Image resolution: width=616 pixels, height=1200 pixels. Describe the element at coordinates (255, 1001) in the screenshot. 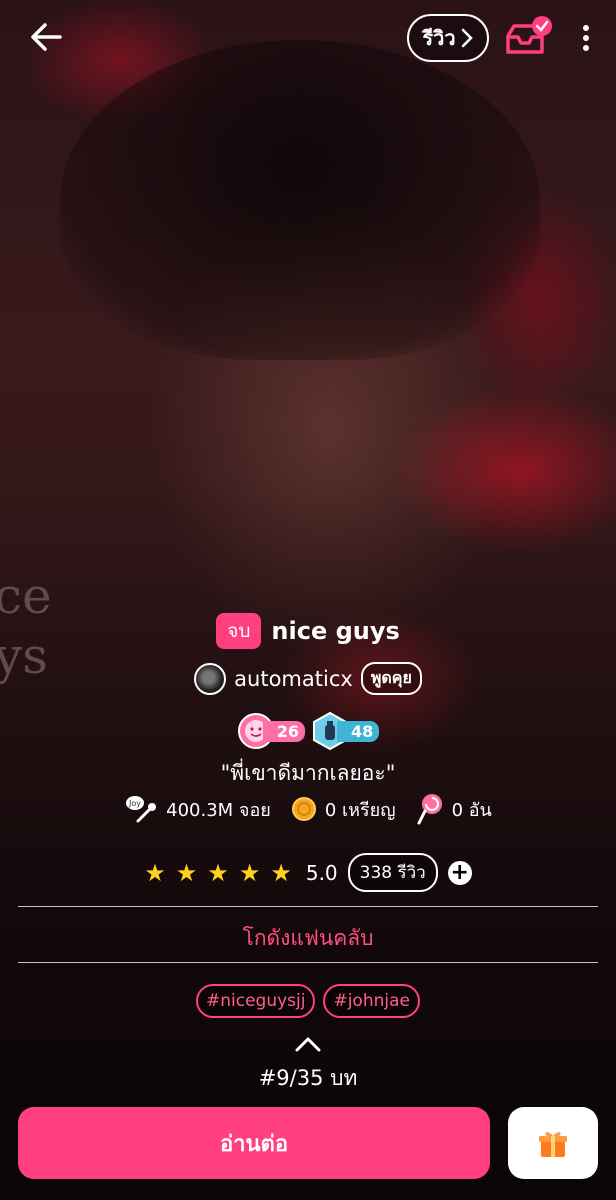

I see `tag-chip: #niceguysjj` at that location.